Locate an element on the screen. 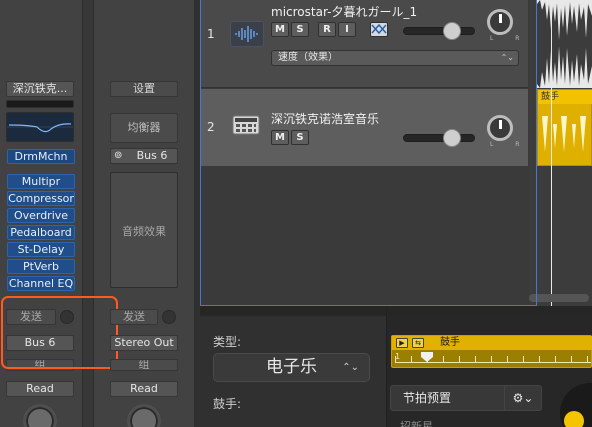 The width and height of the screenshot is (592, 427). drum-machine-icon is located at coordinates (247, 126).